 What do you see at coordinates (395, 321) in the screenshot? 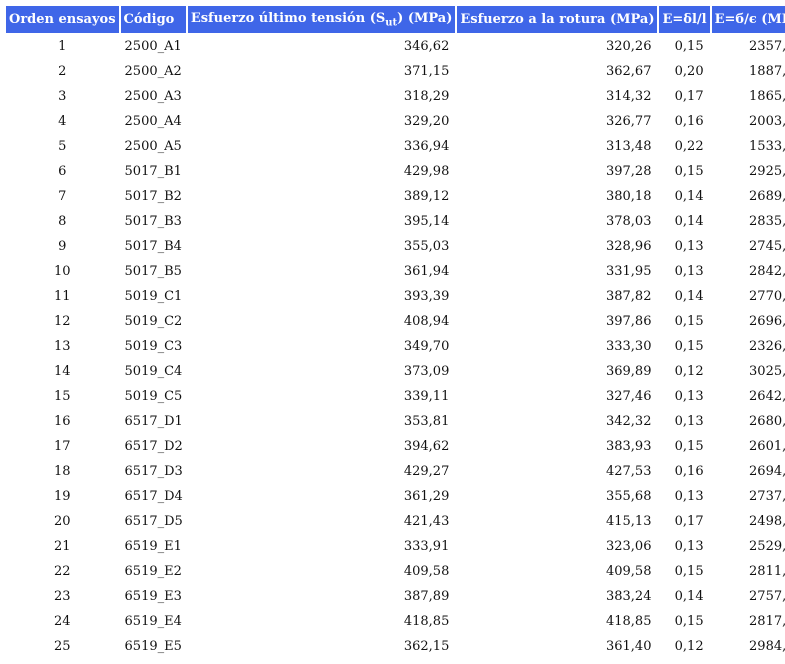
I see `table-row: 12 5019_C2 408,94 397,86 0,15 2696,32` at bounding box center [395, 321].